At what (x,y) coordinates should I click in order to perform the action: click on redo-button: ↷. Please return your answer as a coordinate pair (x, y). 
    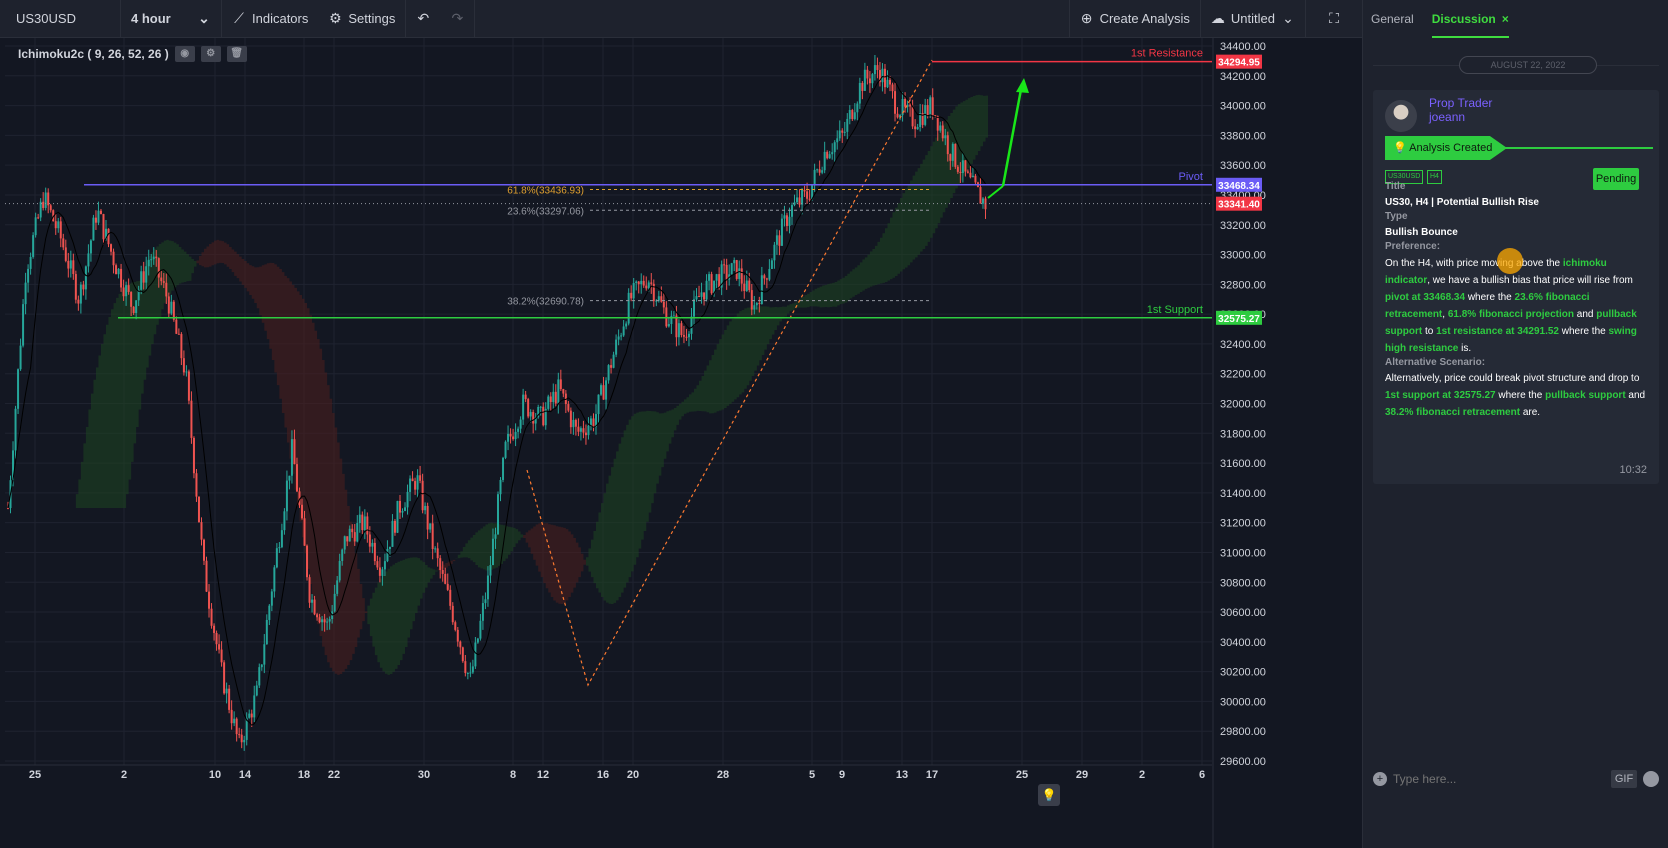
    Looking at the image, I should click on (457, 19).